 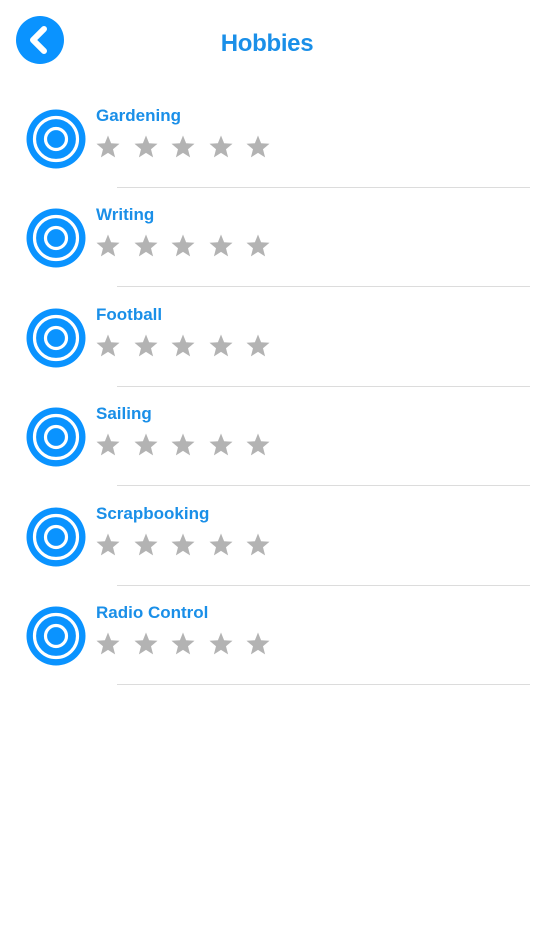 I want to click on header: Hobbies, so click(x=267, y=45).